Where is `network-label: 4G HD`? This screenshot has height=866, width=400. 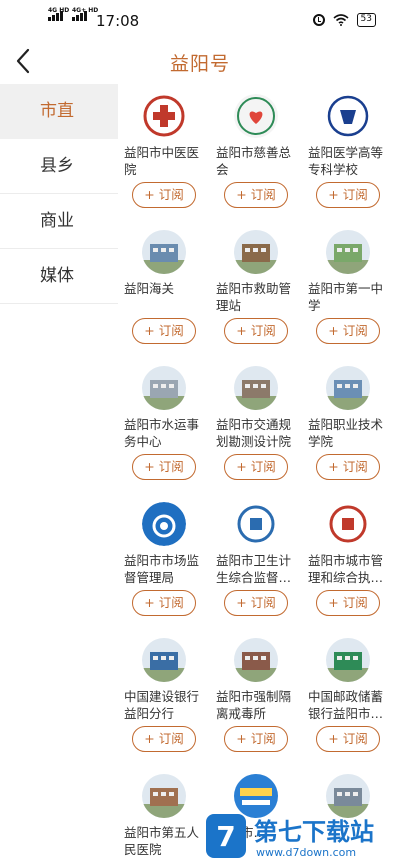 network-label: 4G HD is located at coordinates (59, 10).